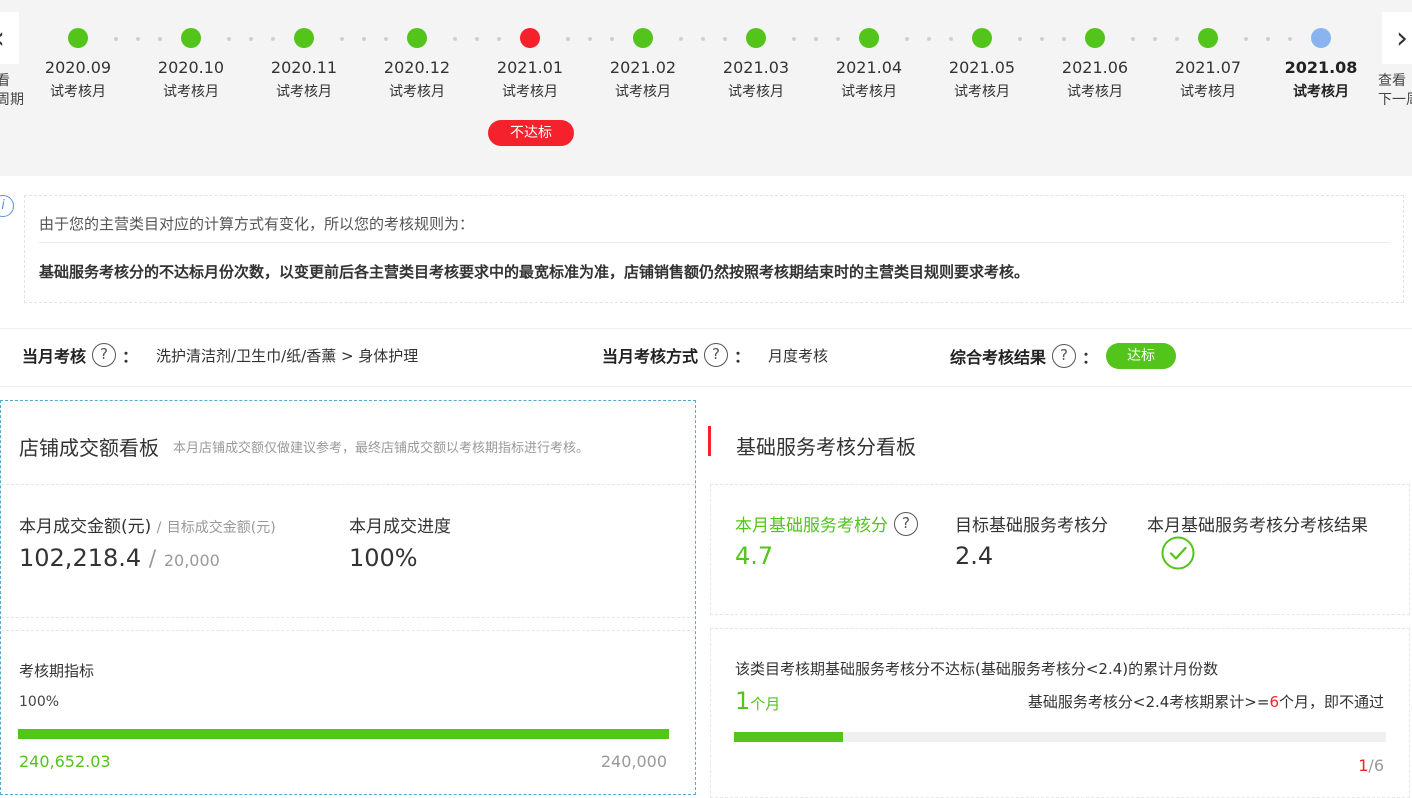  I want to click on fail-badge: 不达标, so click(531, 133).